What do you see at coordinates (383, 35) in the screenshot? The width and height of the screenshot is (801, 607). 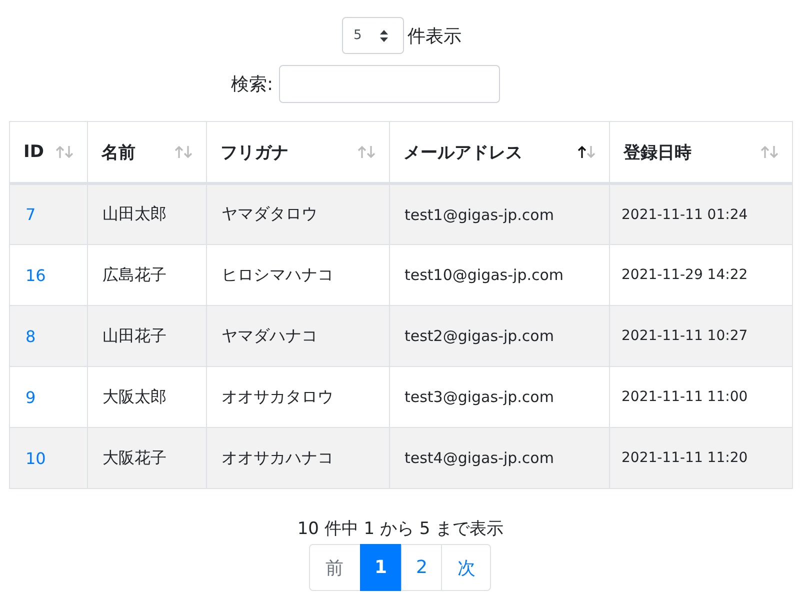 I see `up-down-caret-icon` at bounding box center [383, 35].